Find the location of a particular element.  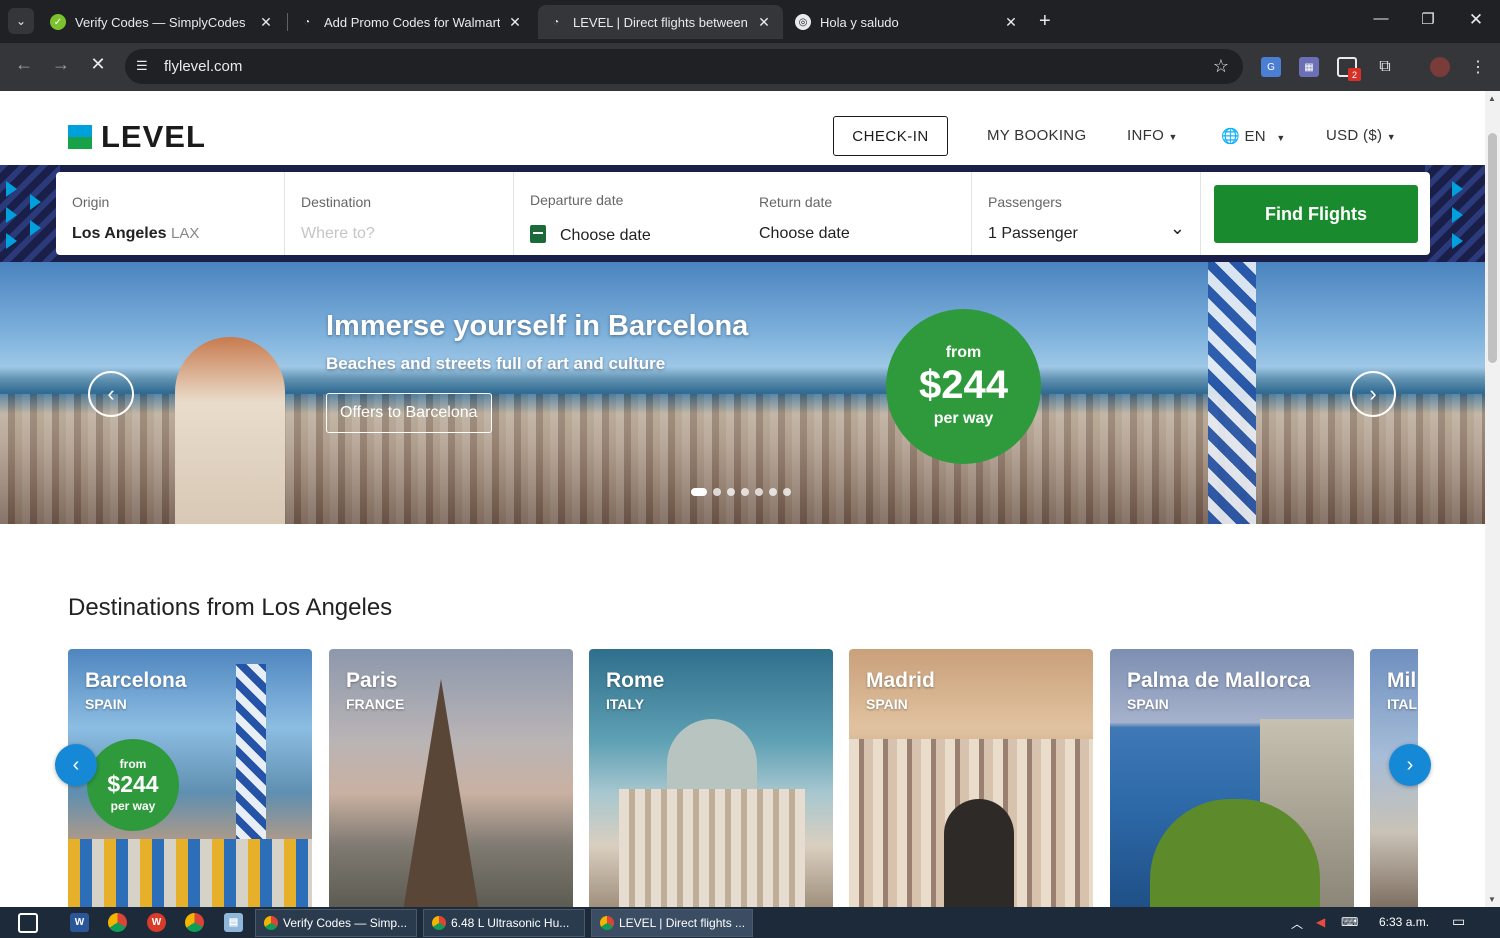

tab-title: Add Promo Codes for Walmart is located at coordinates (412, 22).